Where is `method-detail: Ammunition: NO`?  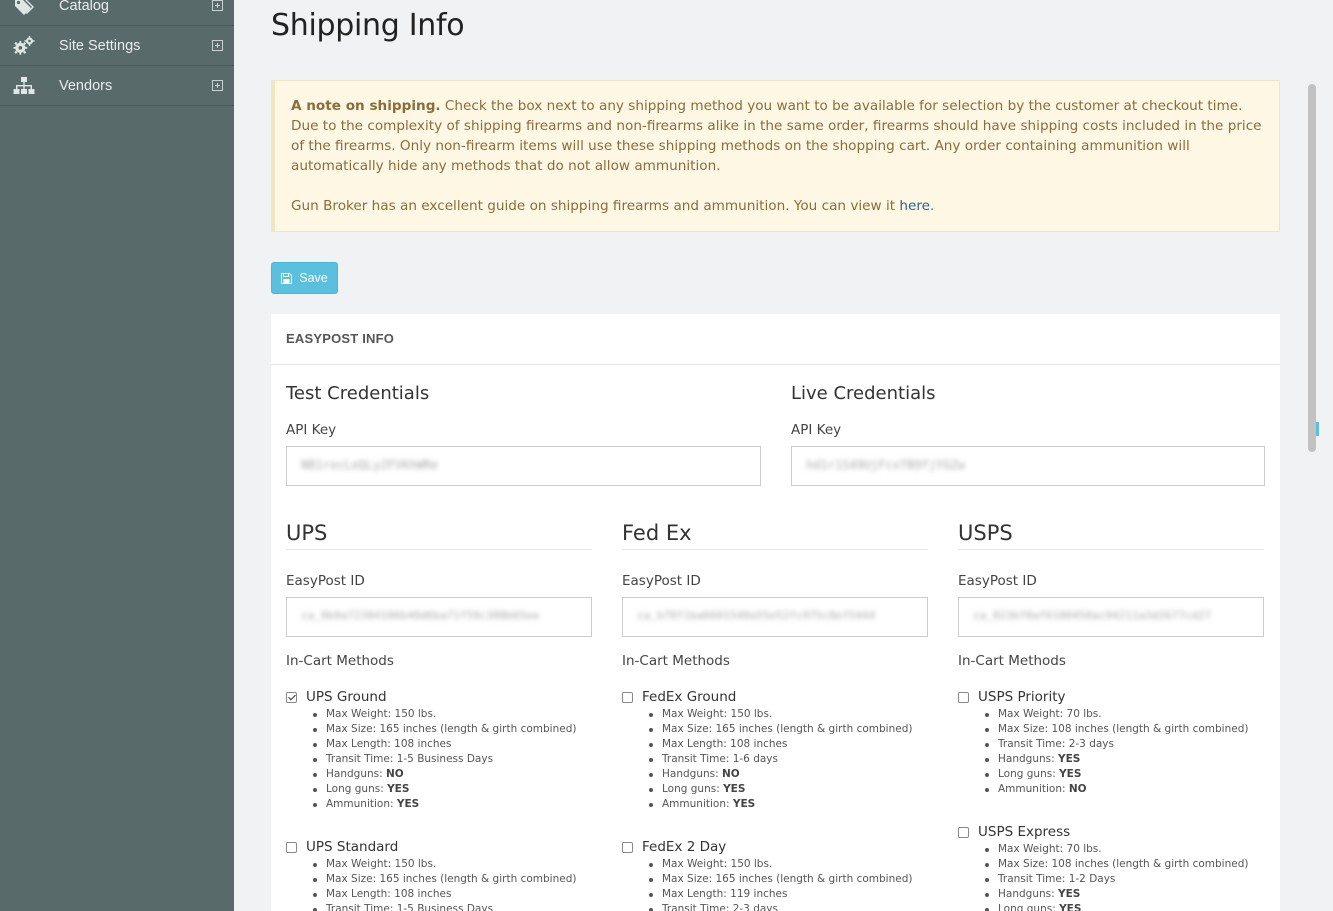 method-detail: Ammunition: NO is located at coordinates (1124, 789).